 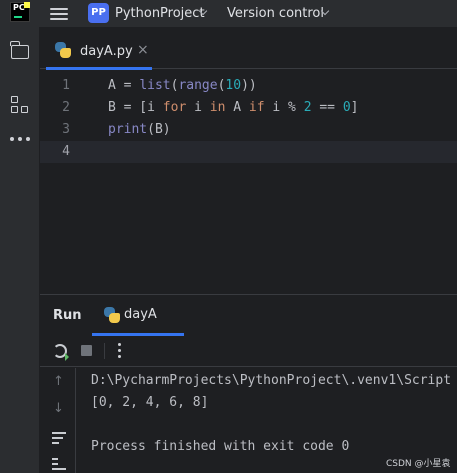 What do you see at coordinates (20, 105) in the screenshot?
I see `structure-icon` at bounding box center [20, 105].